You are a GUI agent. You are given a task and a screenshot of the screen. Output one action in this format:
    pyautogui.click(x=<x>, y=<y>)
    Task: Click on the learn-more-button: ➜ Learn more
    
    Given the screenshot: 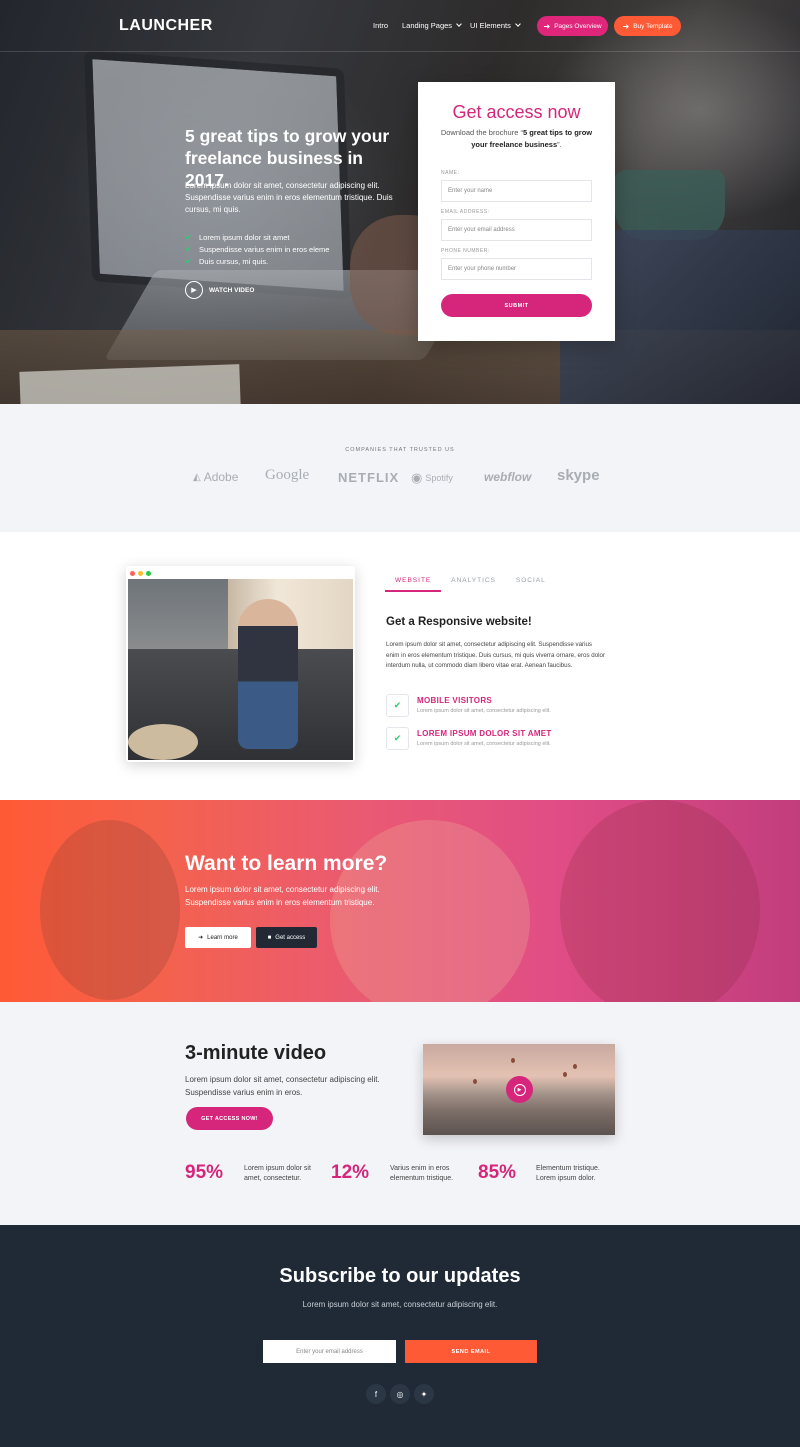 What is the action you would take?
    pyautogui.click(x=218, y=937)
    